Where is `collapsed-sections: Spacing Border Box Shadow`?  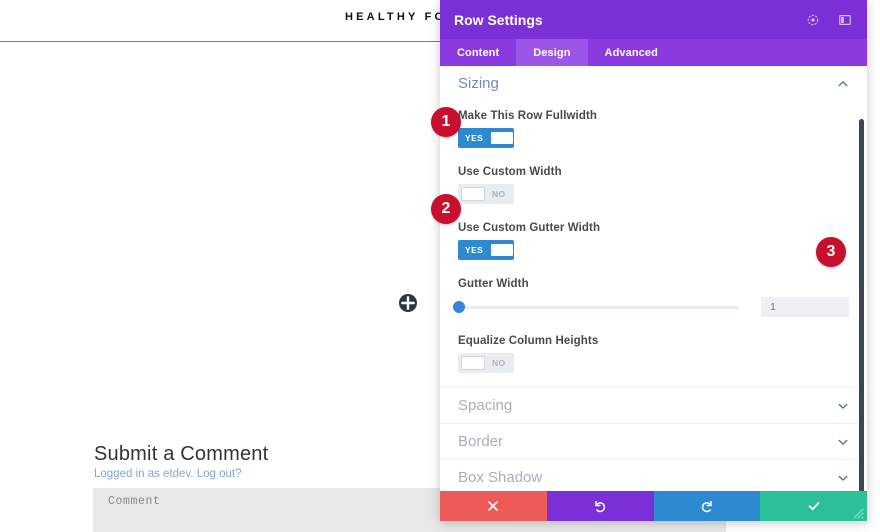 collapsed-sections: Spacing Border Box Shadow is located at coordinates (653, 439).